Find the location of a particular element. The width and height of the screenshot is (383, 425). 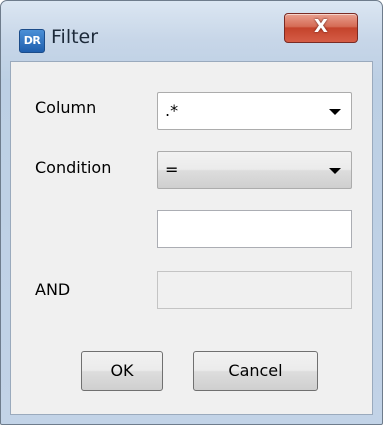

title-bar: DR Filter X is located at coordinates (191, 27).